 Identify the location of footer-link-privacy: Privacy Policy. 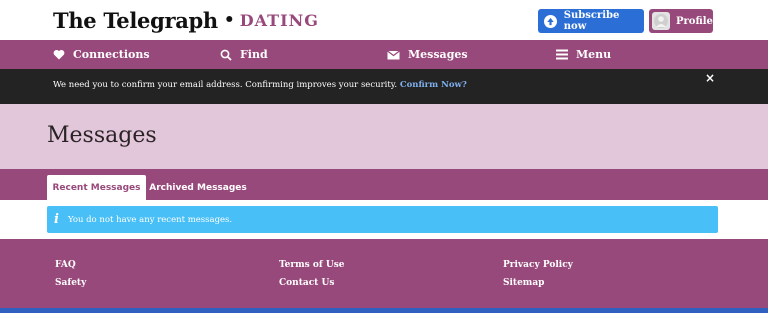
(538, 265).